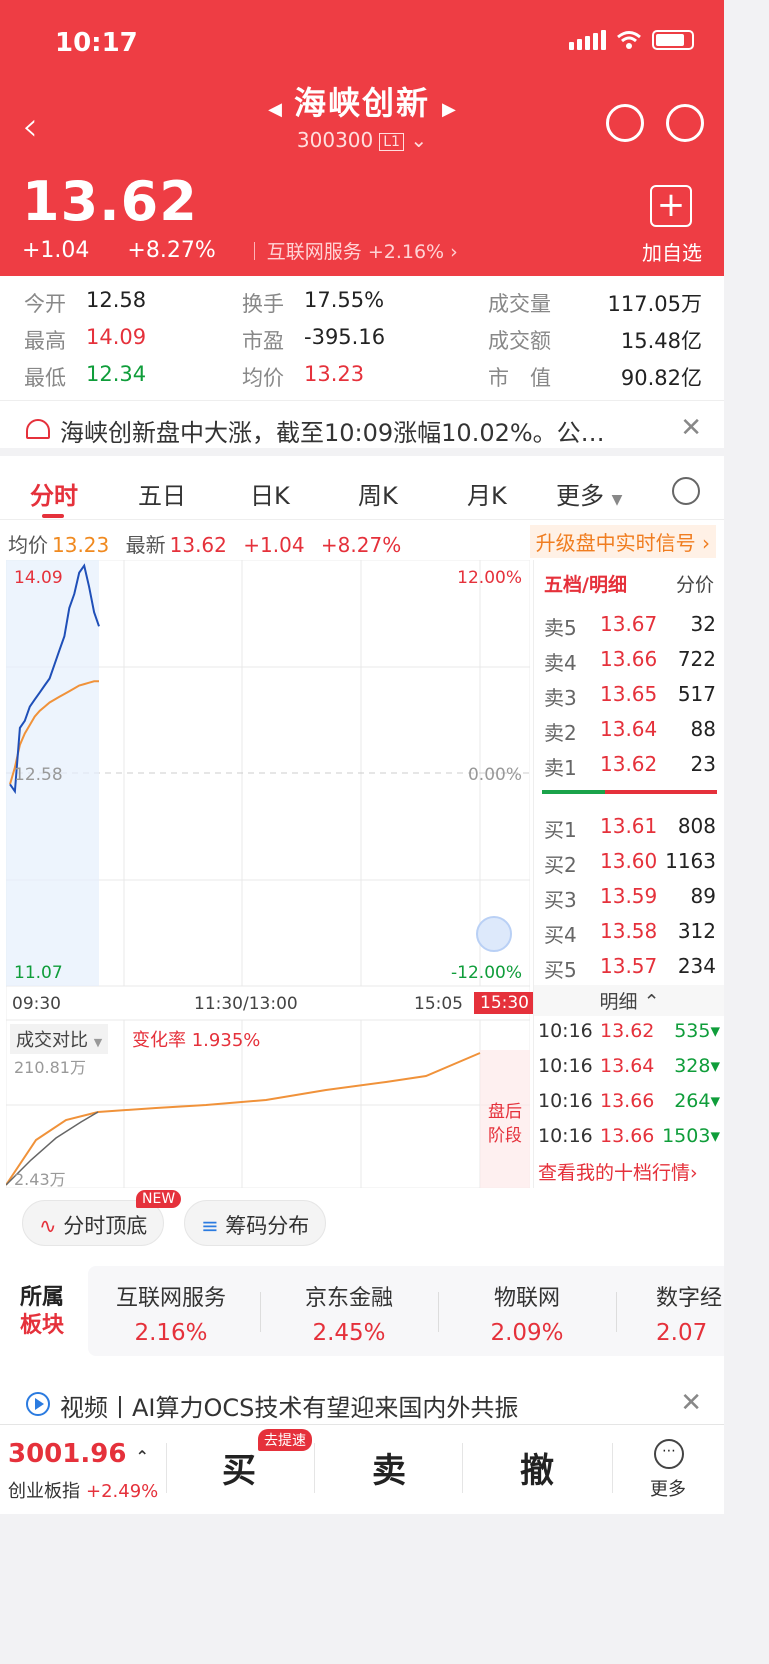  Describe the element at coordinates (630, 661) in the screenshot. I see `ask-row-4: 卖4 13.66 722` at that location.